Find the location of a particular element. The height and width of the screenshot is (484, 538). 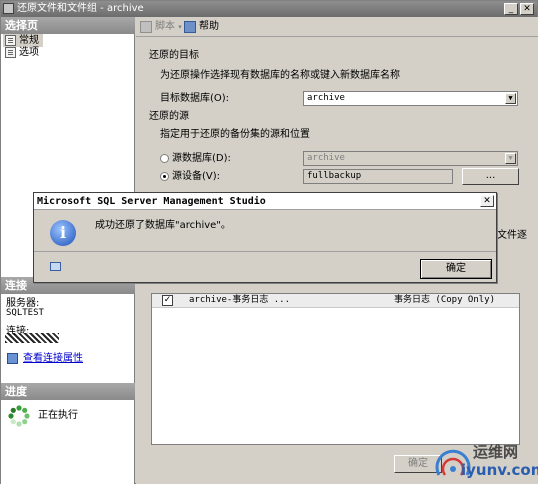

progress-status: 正在执行 is located at coordinates (58, 415).